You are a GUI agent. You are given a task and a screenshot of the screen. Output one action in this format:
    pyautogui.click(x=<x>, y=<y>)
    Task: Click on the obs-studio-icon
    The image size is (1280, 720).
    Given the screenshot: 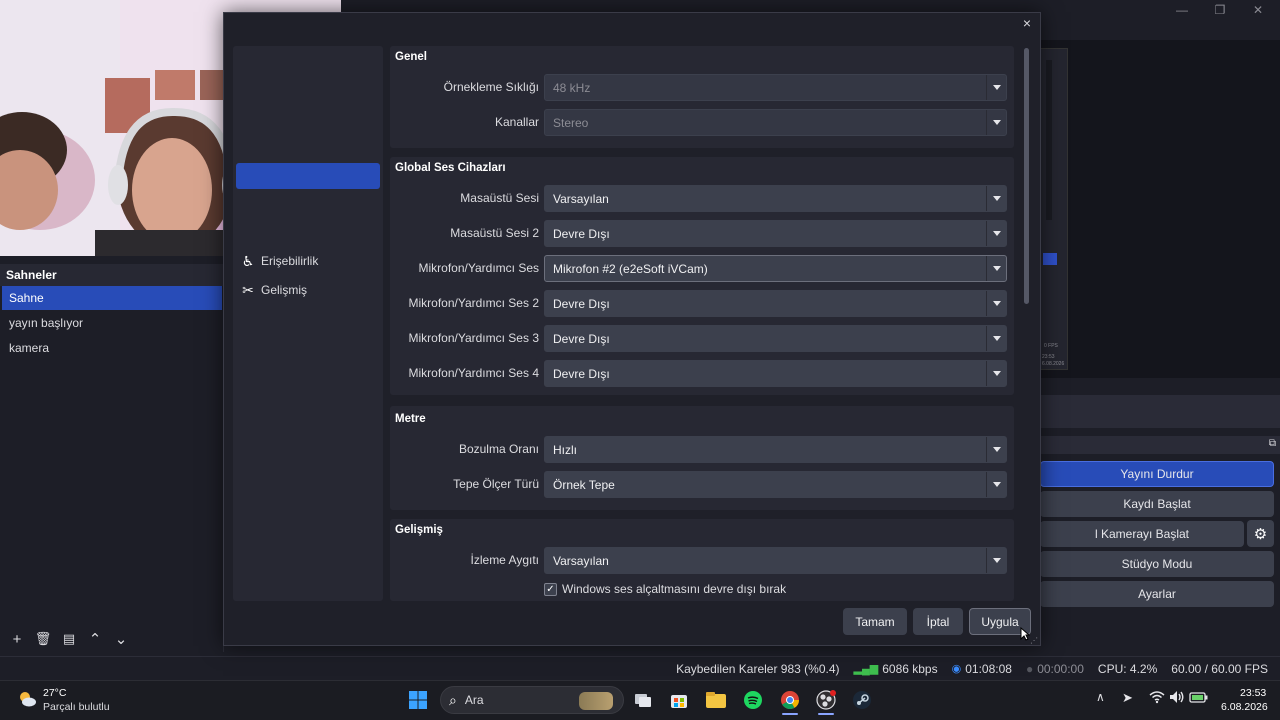 What is the action you would take?
    pyautogui.click(x=826, y=700)
    